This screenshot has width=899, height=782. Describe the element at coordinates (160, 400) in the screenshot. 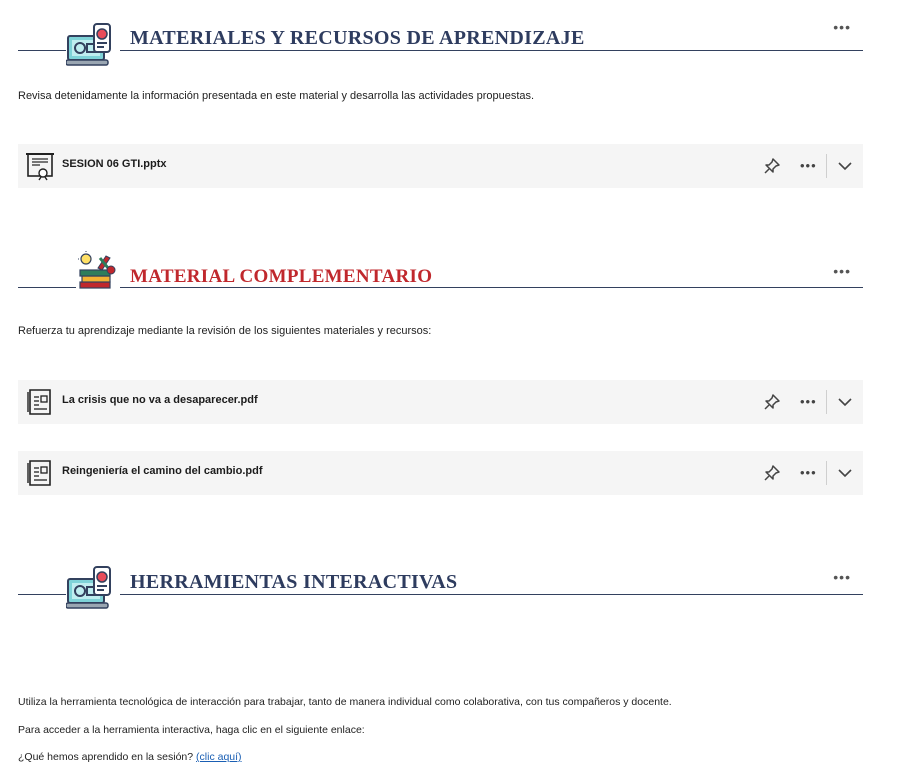

I see `file-link: La crisis que no va a desaparecer.pdf` at that location.